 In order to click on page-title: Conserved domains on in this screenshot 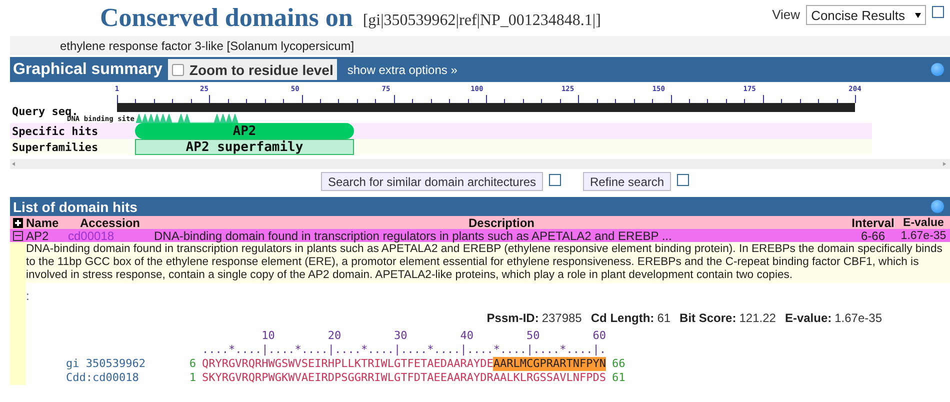, I will do `click(226, 18)`.